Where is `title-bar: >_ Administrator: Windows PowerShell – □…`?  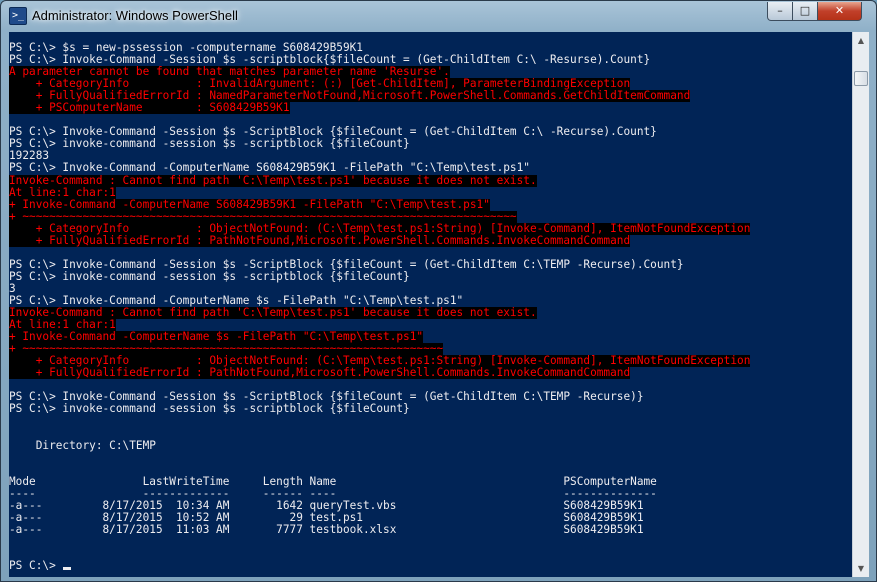
title-bar: >_ Administrator: Windows PowerShell – □… is located at coordinates (438, 16).